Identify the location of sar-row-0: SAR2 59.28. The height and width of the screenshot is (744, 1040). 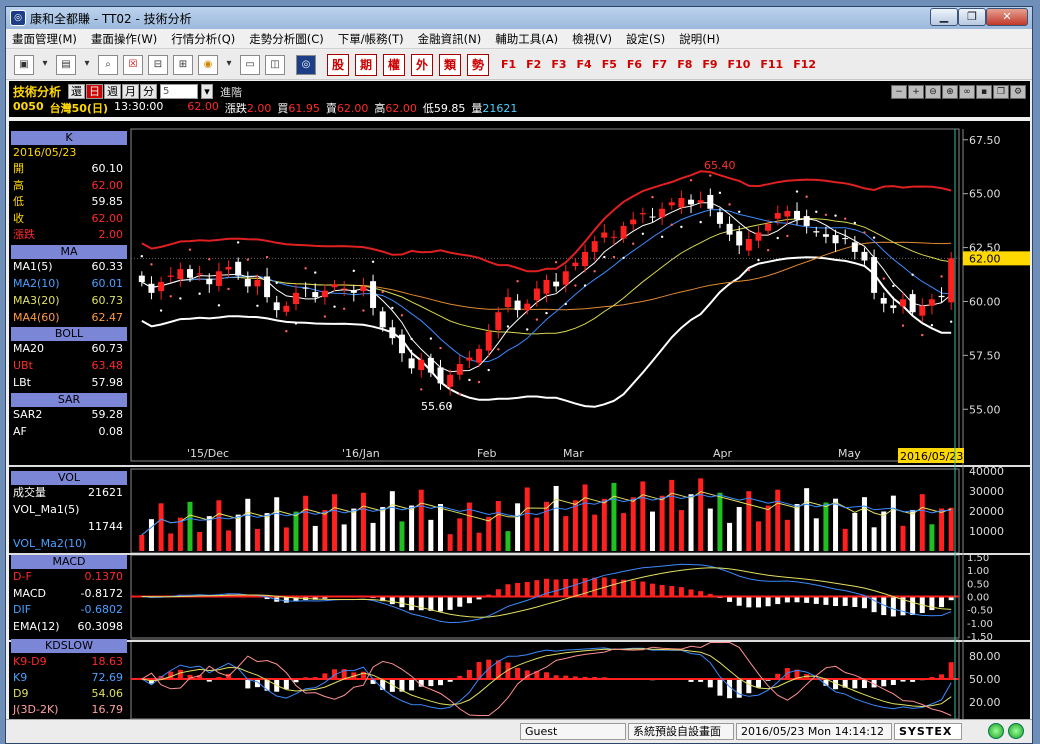
(70, 415).